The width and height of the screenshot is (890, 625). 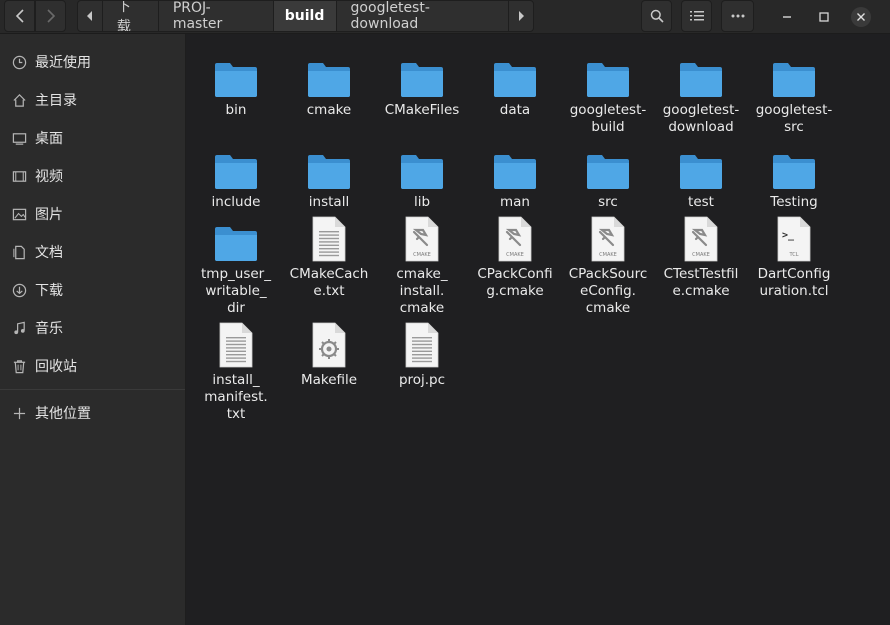 What do you see at coordinates (422, 202) in the screenshot?
I see `file-item-label-line: lib` at bounding box center [422, 202].